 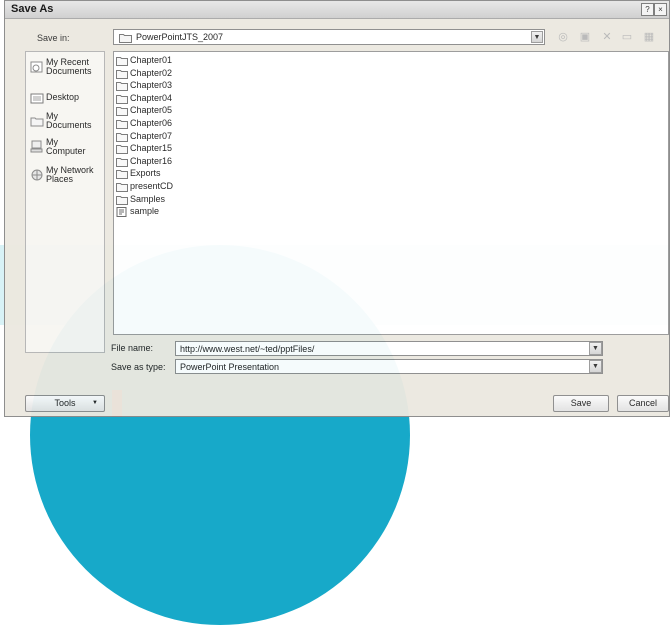 I want to click on save-in-value: PowerPointJTS_2007, so click(x=180, y=37).